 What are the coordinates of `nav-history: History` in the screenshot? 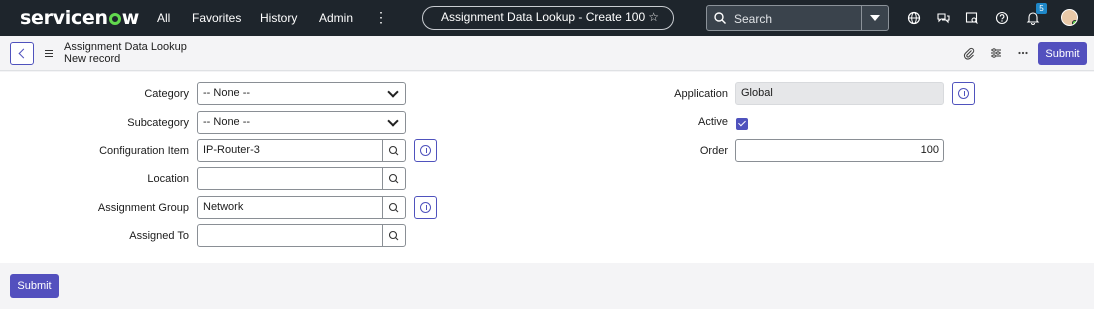 It's located at (278, 18).